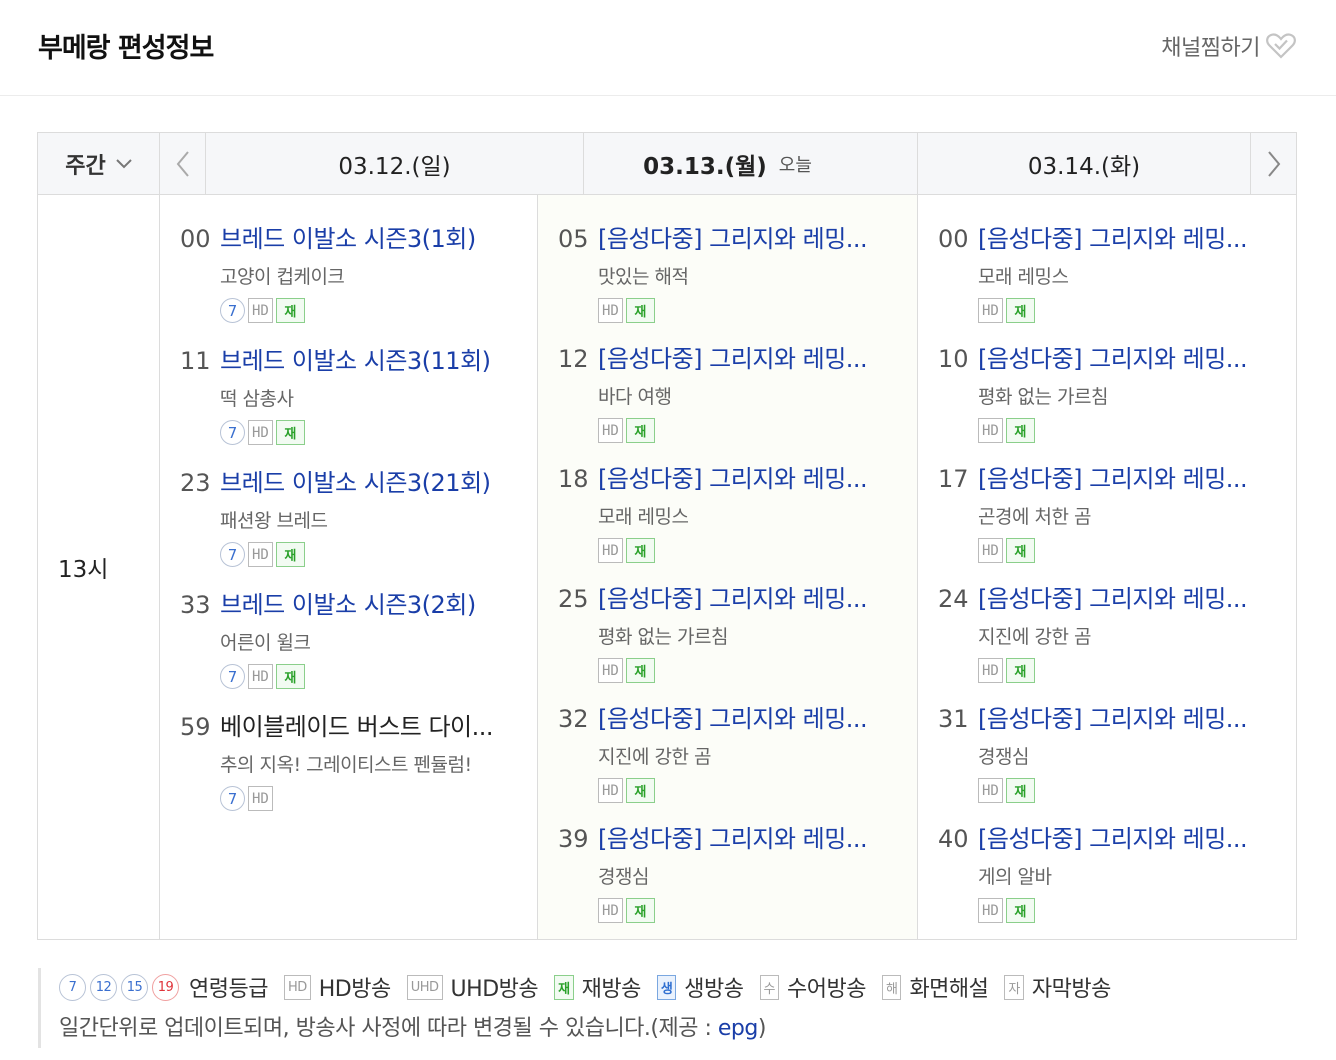  What do you see at coordinates (713, 751) in the screenshot?
I see `program-item: 32 [음성다중] 그리지와 레밍... 지진에 강한 곰 HD 재` at bounding box center [713, 751].